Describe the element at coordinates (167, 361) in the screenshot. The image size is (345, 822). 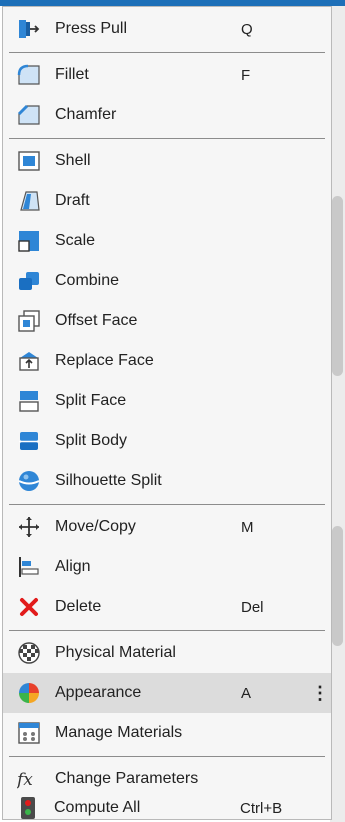
I see `menu-item-replace-face: Replace Face` at that location.